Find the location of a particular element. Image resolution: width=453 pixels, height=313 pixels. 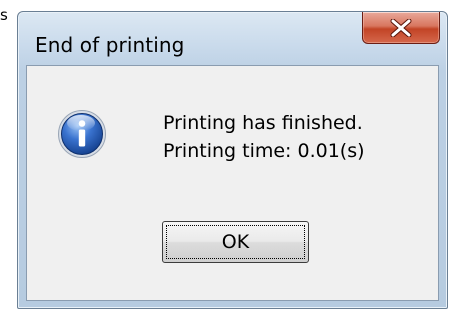

message-line-finished: Printing has finished. is located at coordinates (263, 123).